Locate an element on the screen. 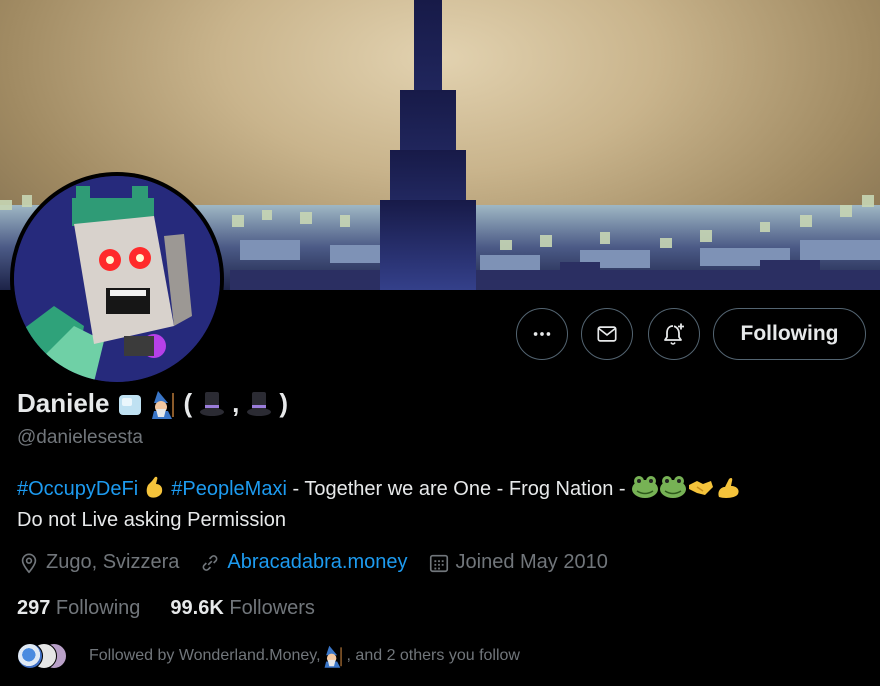 The height and width of the screenshot is (686, 880). joined-item: Joined May 2010 is located at coordinates (518, 562).